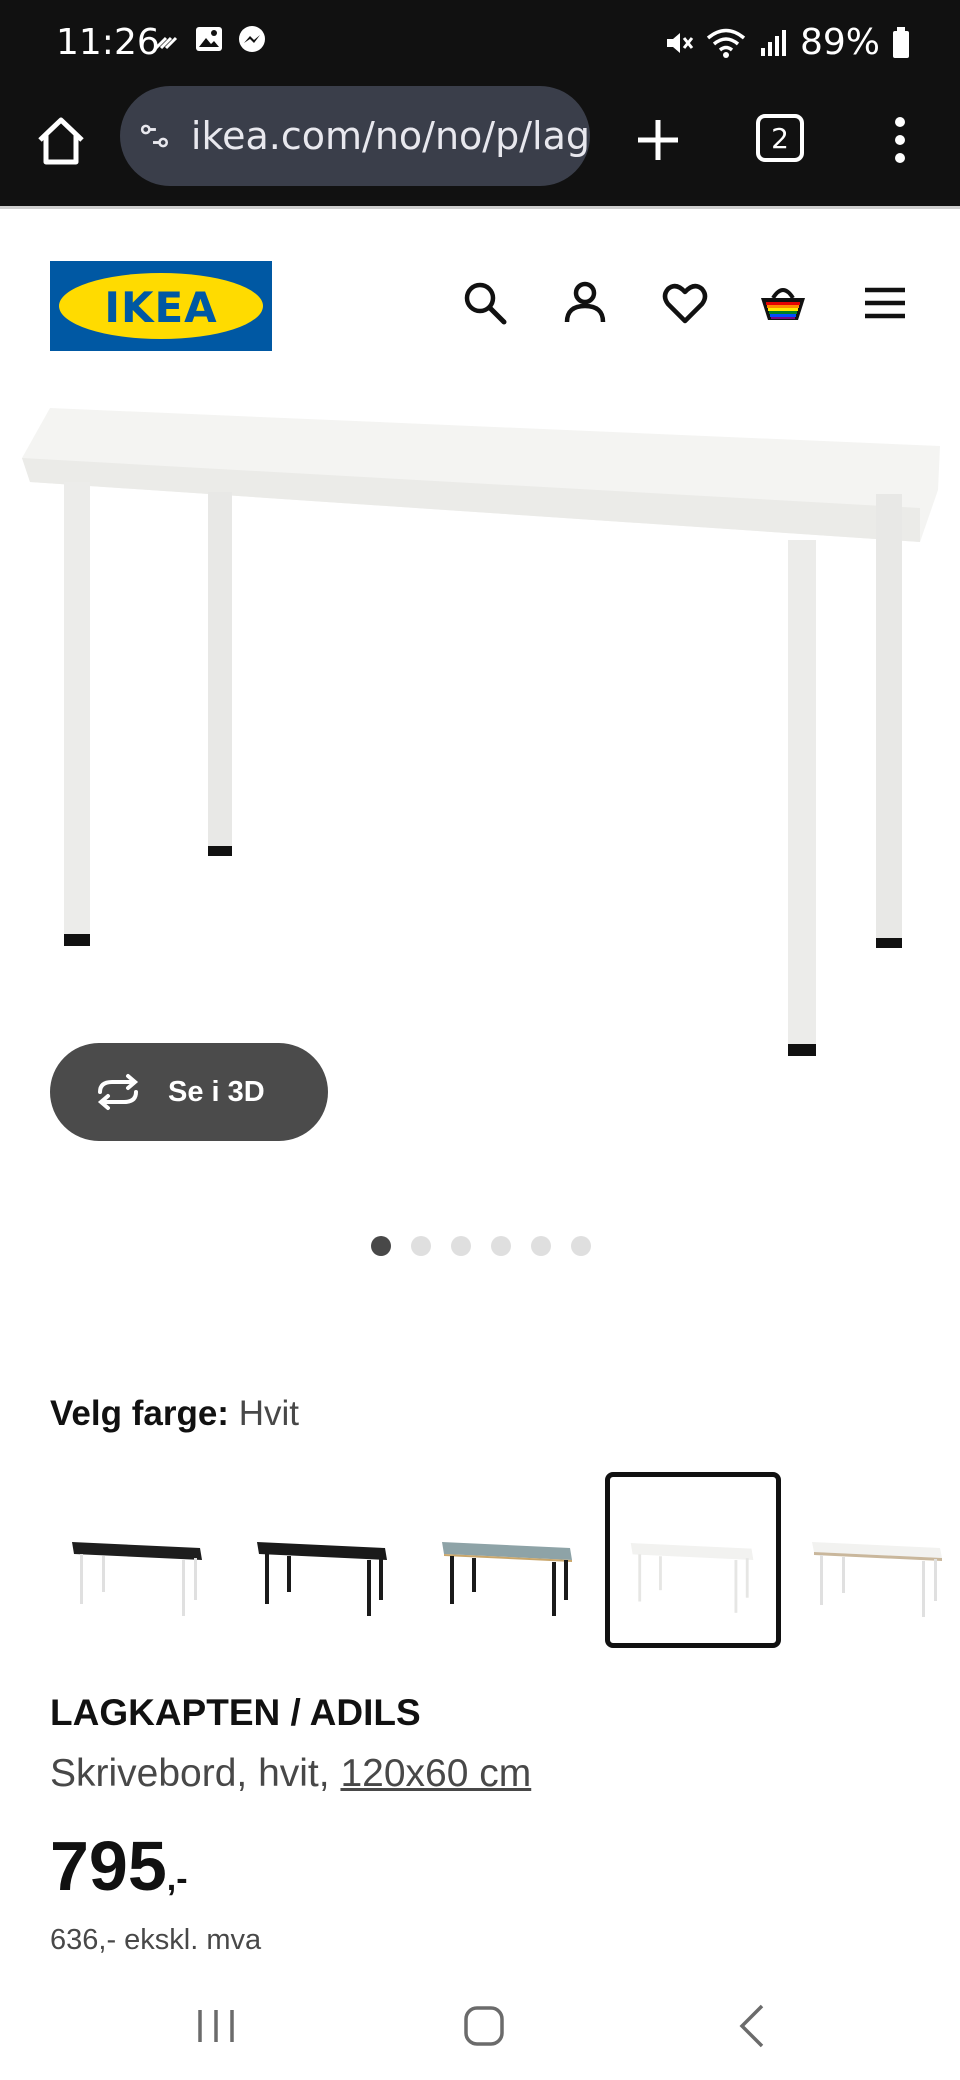 This screenshot has width=960, height=2080. Describe the element at coordinates (480, 43) in the screenshot. I see `status-bar: 11:26 89%` at that location.